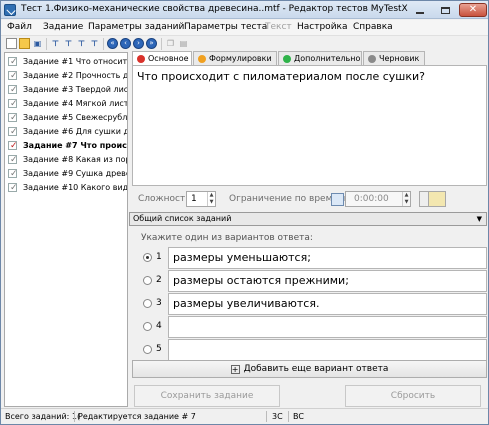  I want to click on task-label: Задание #8 Какая из пород, so click(75, 159).